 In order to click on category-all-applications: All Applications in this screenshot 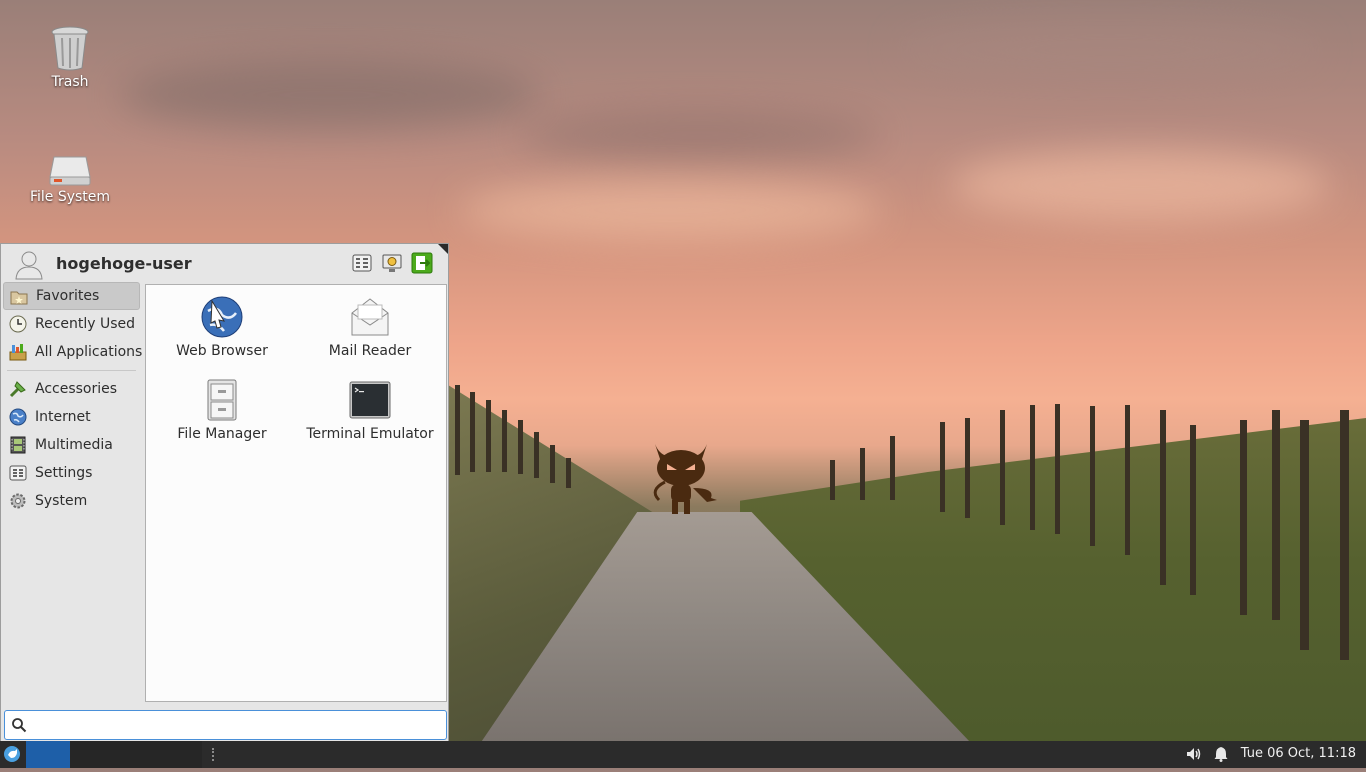, I will do `click(73, 352)`.